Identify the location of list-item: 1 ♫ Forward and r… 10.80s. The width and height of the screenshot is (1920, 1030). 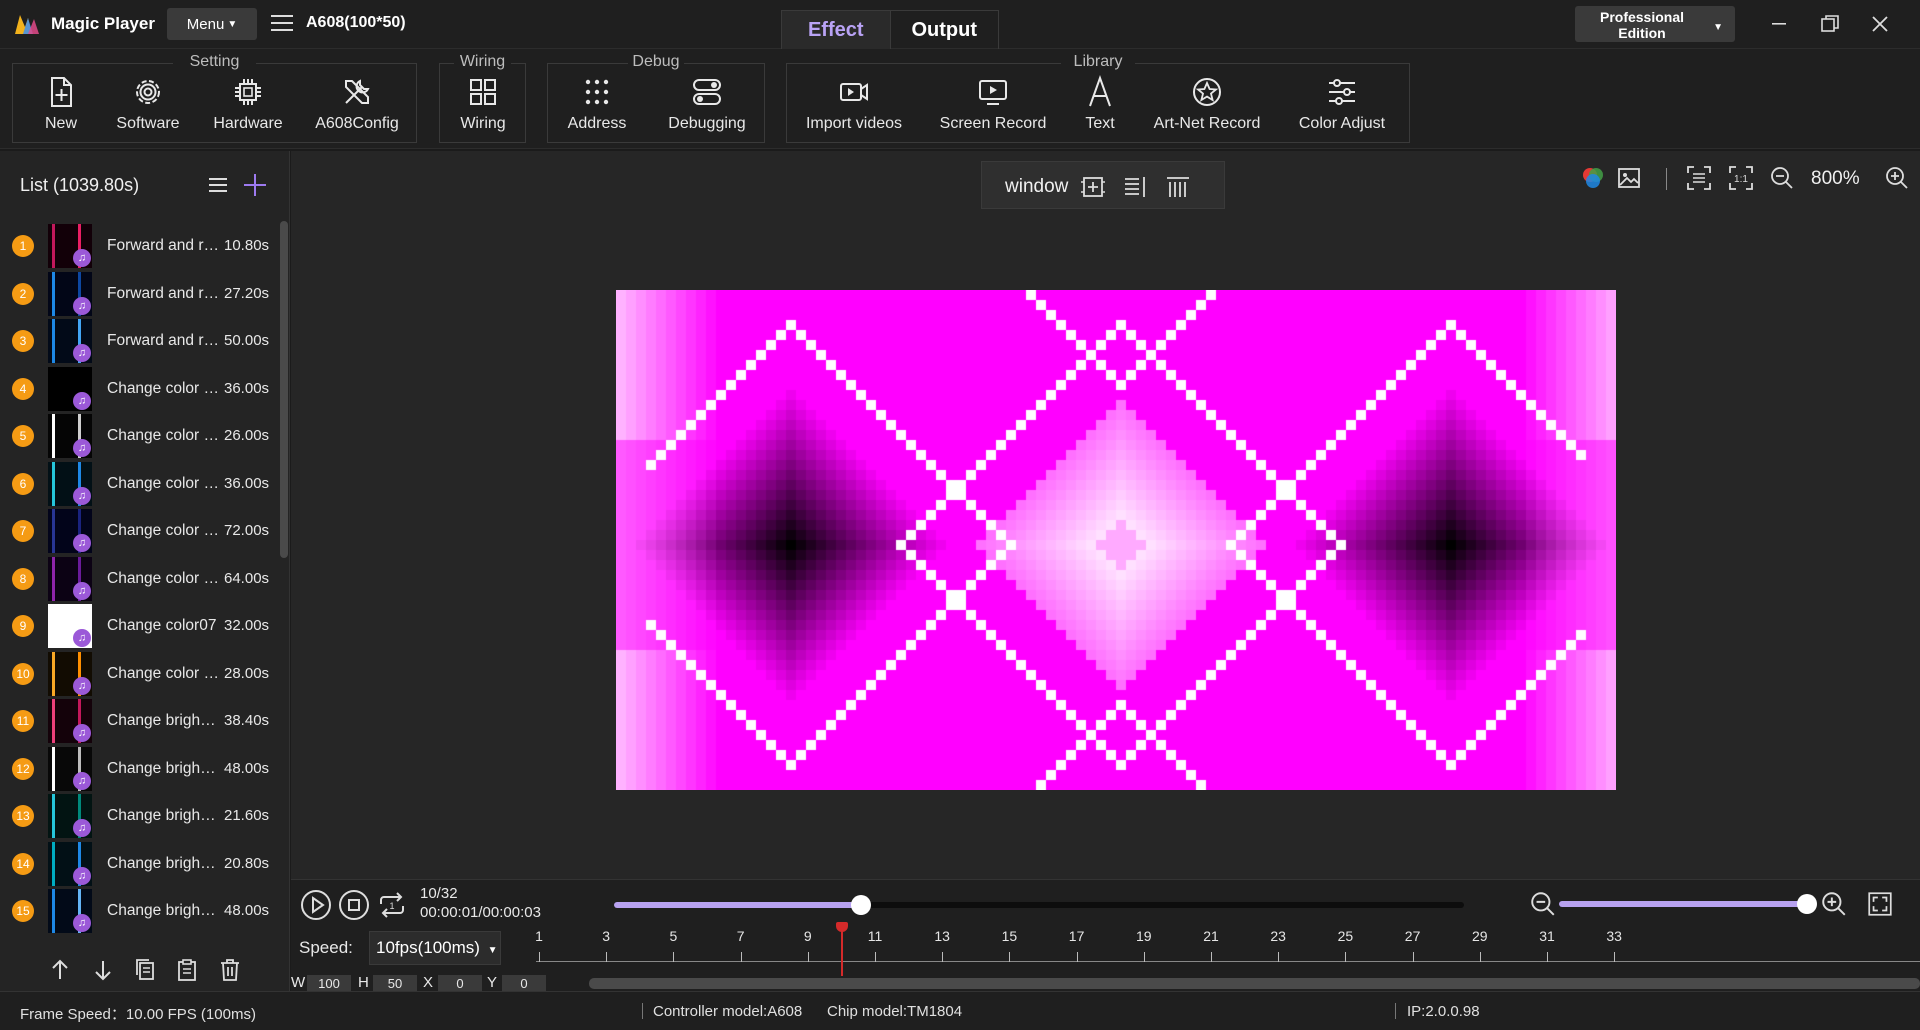
(139, 245).